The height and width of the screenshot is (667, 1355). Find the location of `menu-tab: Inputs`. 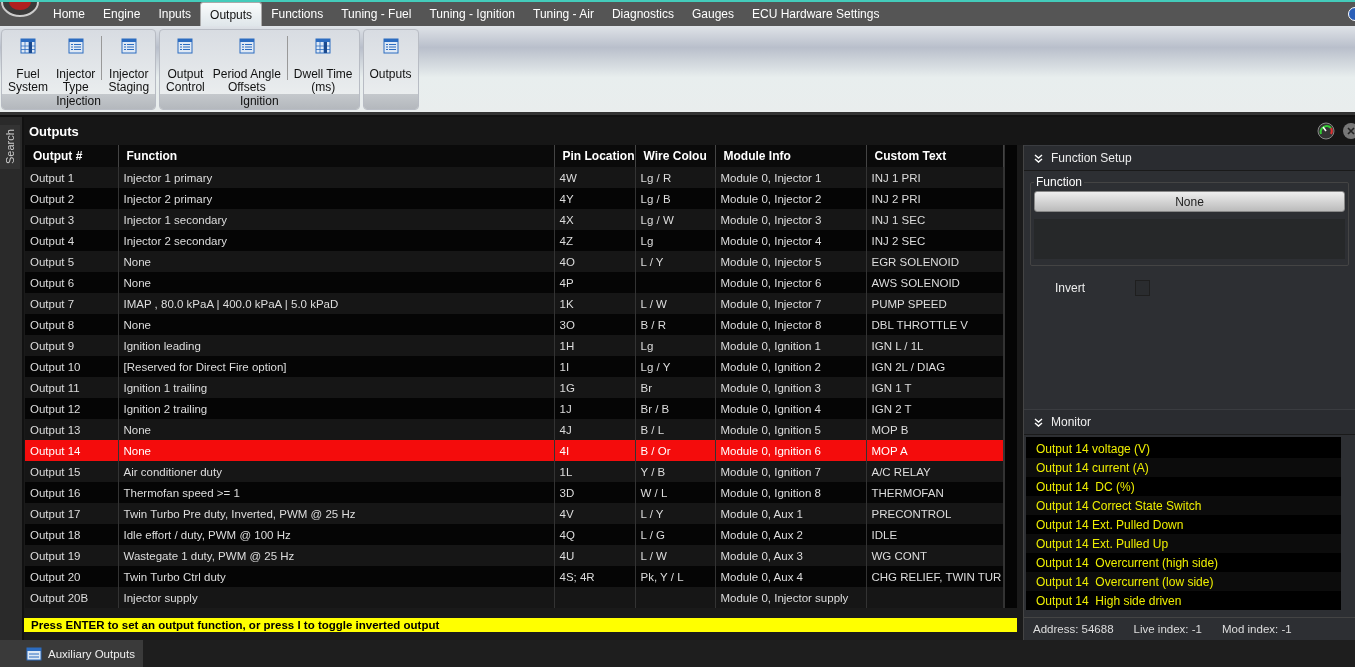

menu-tab: Inputs is located at coordinates (175, 14).